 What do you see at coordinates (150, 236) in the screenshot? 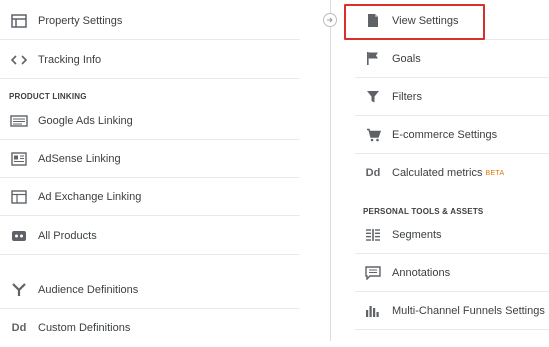
I see `all-products-item: All Products` at bounding box center [150, 236].